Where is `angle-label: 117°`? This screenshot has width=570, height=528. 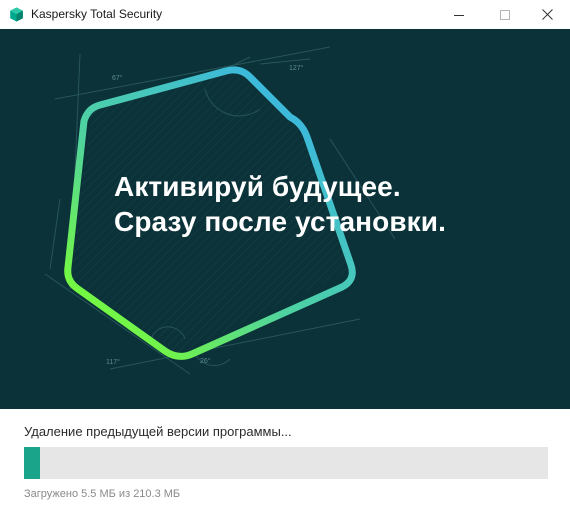 angle-label: 117° is located at coordinates (113, 362).